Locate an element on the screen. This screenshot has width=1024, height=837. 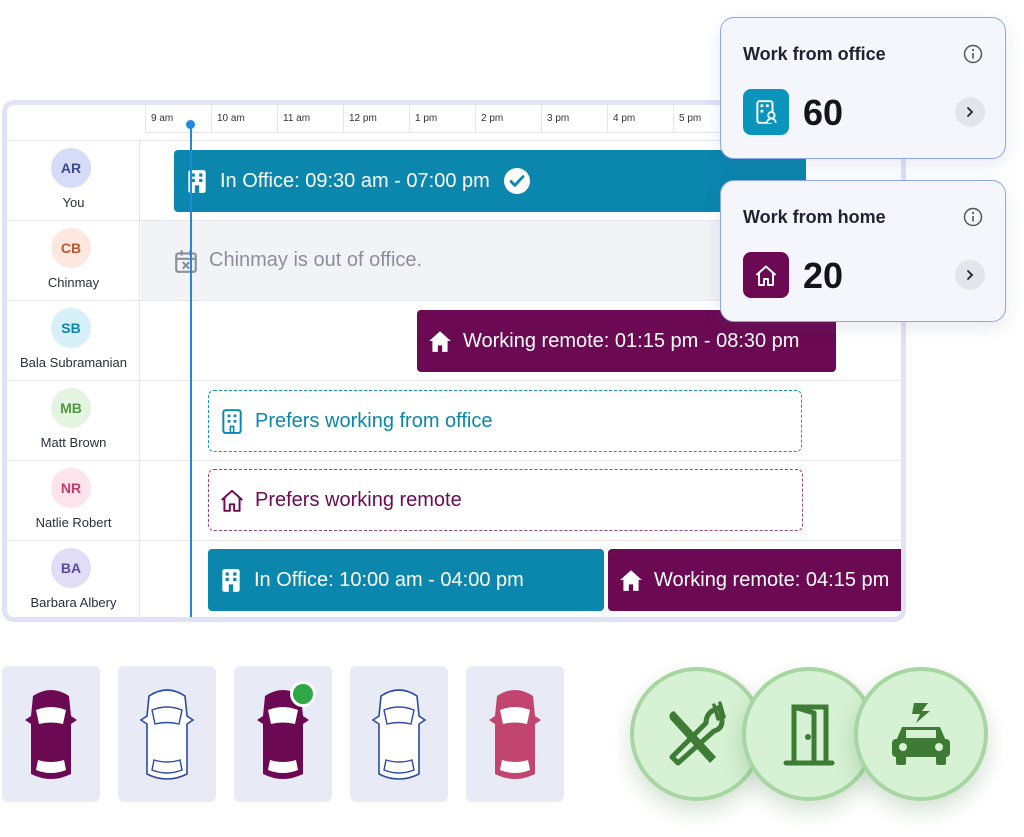
calendar-cancel-icon is located at coordinates (186, 261).